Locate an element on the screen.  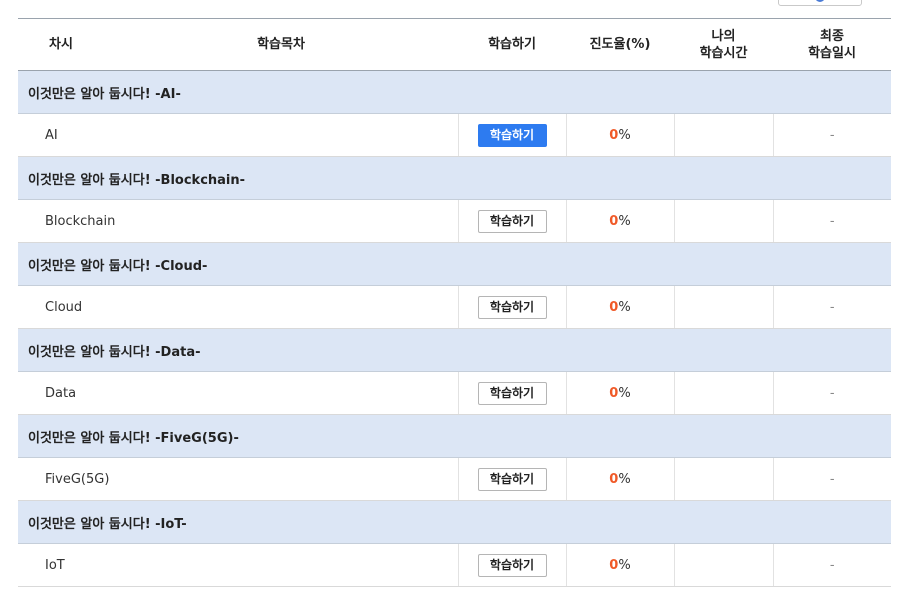
lesson-row: AI 학습하기 0% - is located at coordinates (454, 135).